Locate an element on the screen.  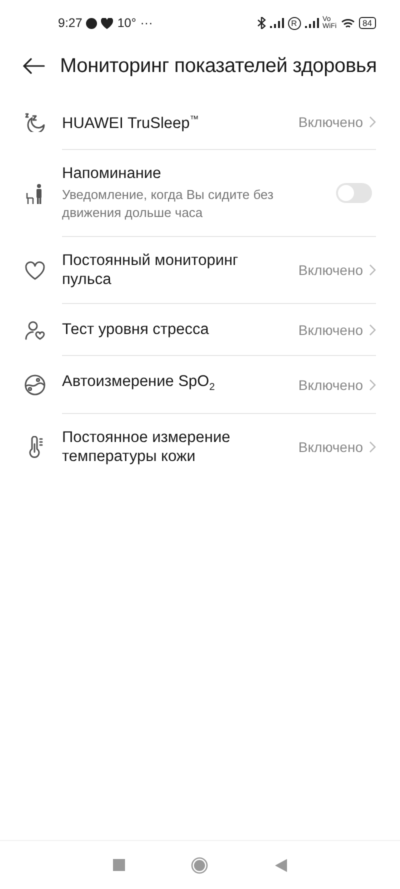
battery-indicator: 84 is located at coordinates (367, 23).